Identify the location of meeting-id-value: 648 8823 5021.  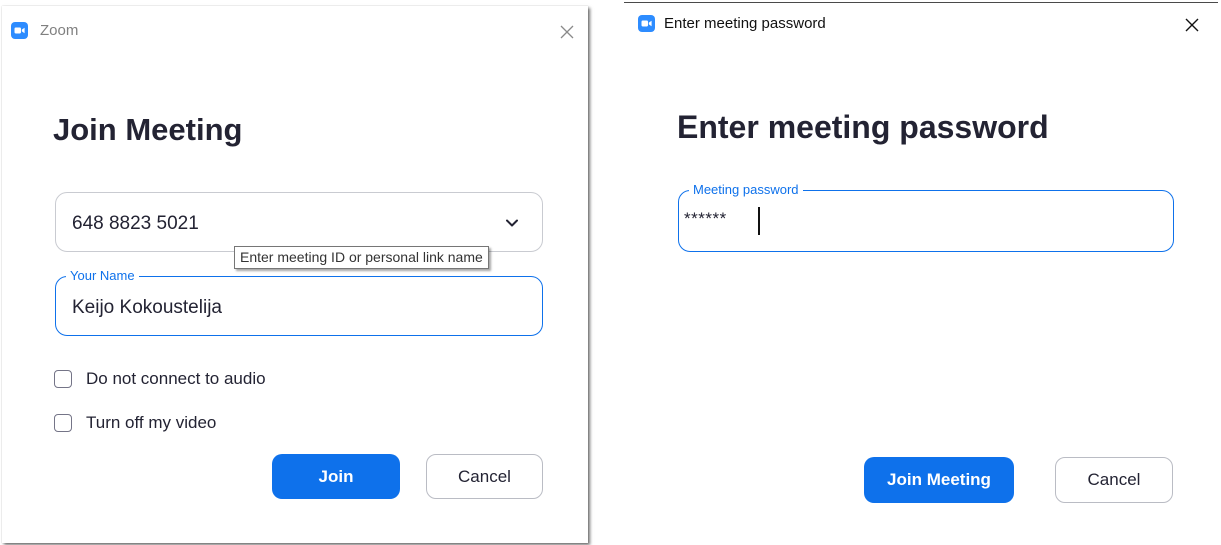
(135, 223).